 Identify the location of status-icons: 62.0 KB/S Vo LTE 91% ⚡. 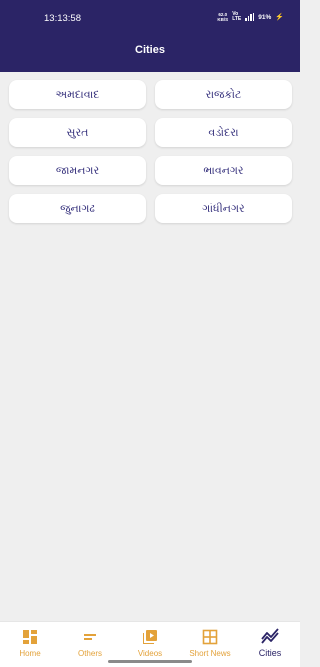
(250, 17).